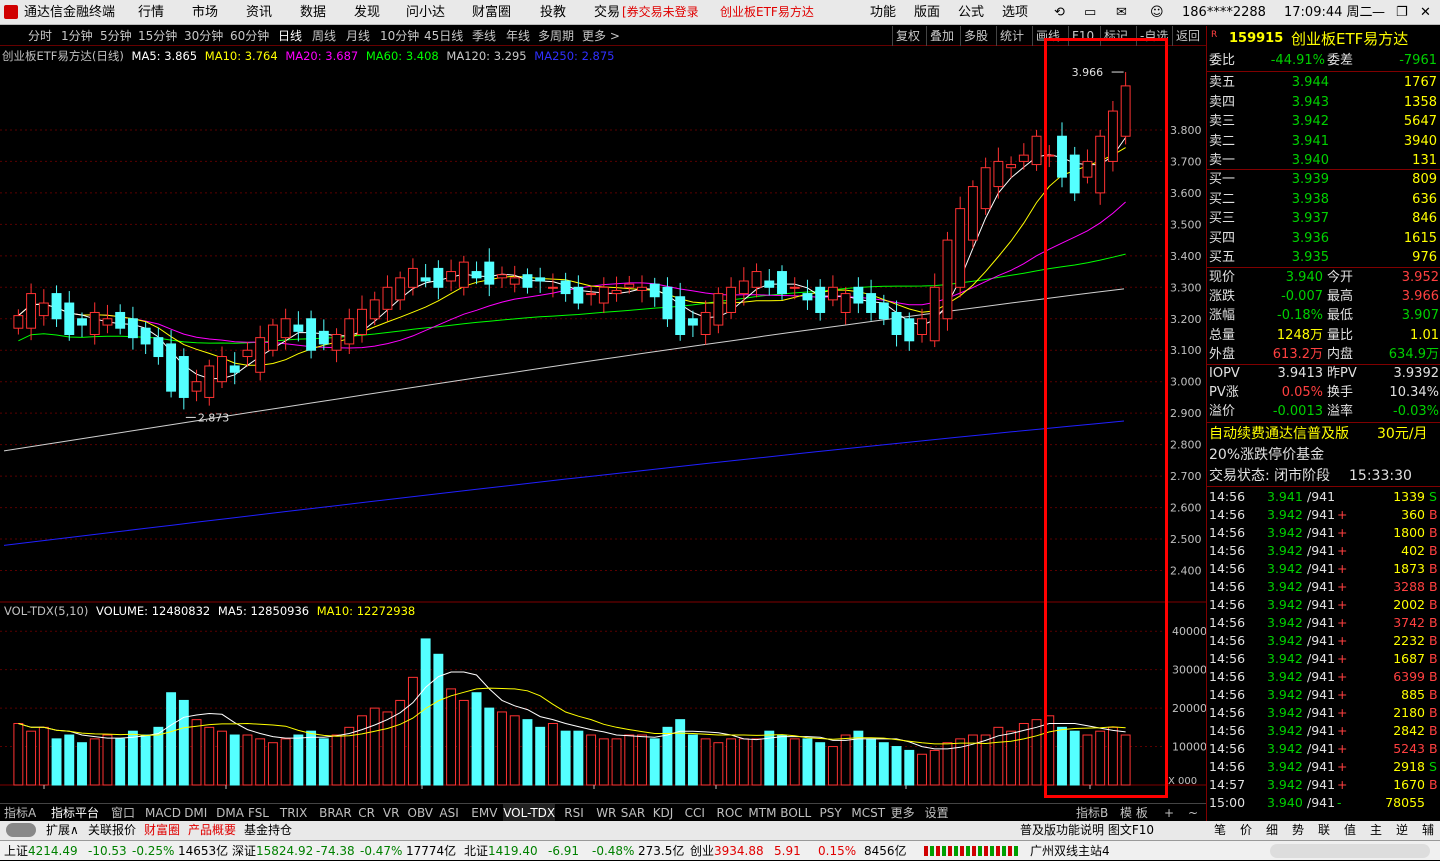 This screenshot has height=861, width=1440. I want to click on indicator-tab: PSY, so click(831, 813).